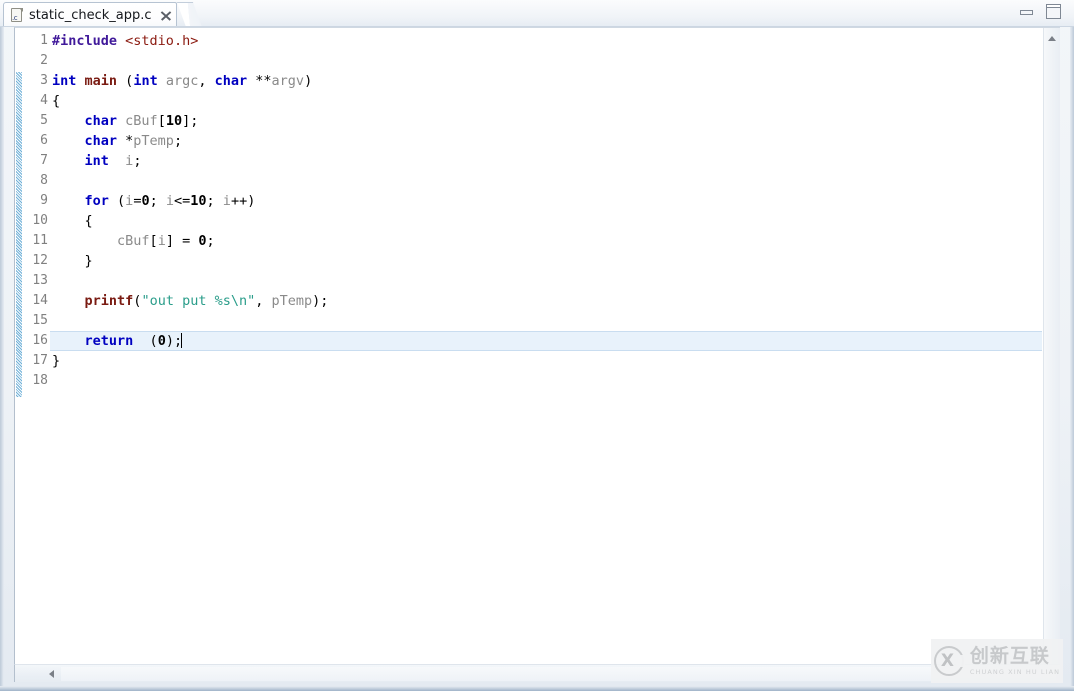 This screenshot has width=1074, height=691. I want to click on line-number: 8, so click(44, 180).